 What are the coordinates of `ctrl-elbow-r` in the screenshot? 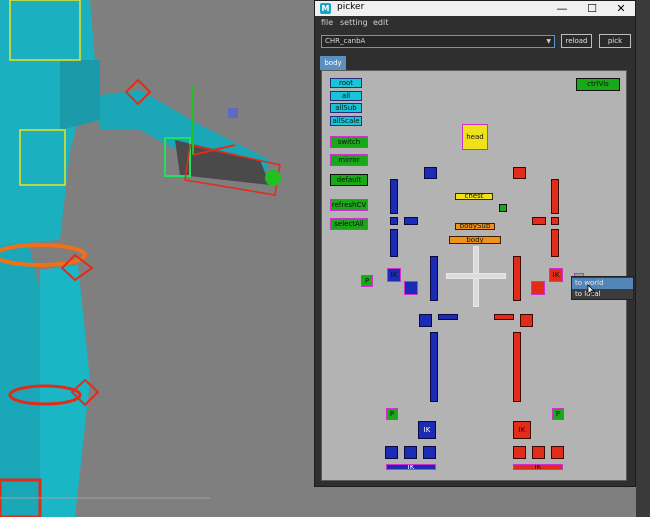 It's located at (555, 221).